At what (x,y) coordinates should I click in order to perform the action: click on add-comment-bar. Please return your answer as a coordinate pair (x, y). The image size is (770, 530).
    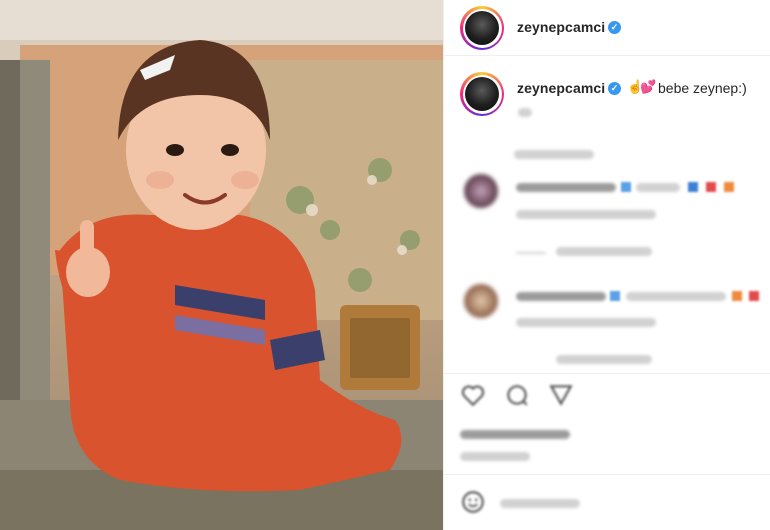
    Looking at the image, I should click on (607, 502).